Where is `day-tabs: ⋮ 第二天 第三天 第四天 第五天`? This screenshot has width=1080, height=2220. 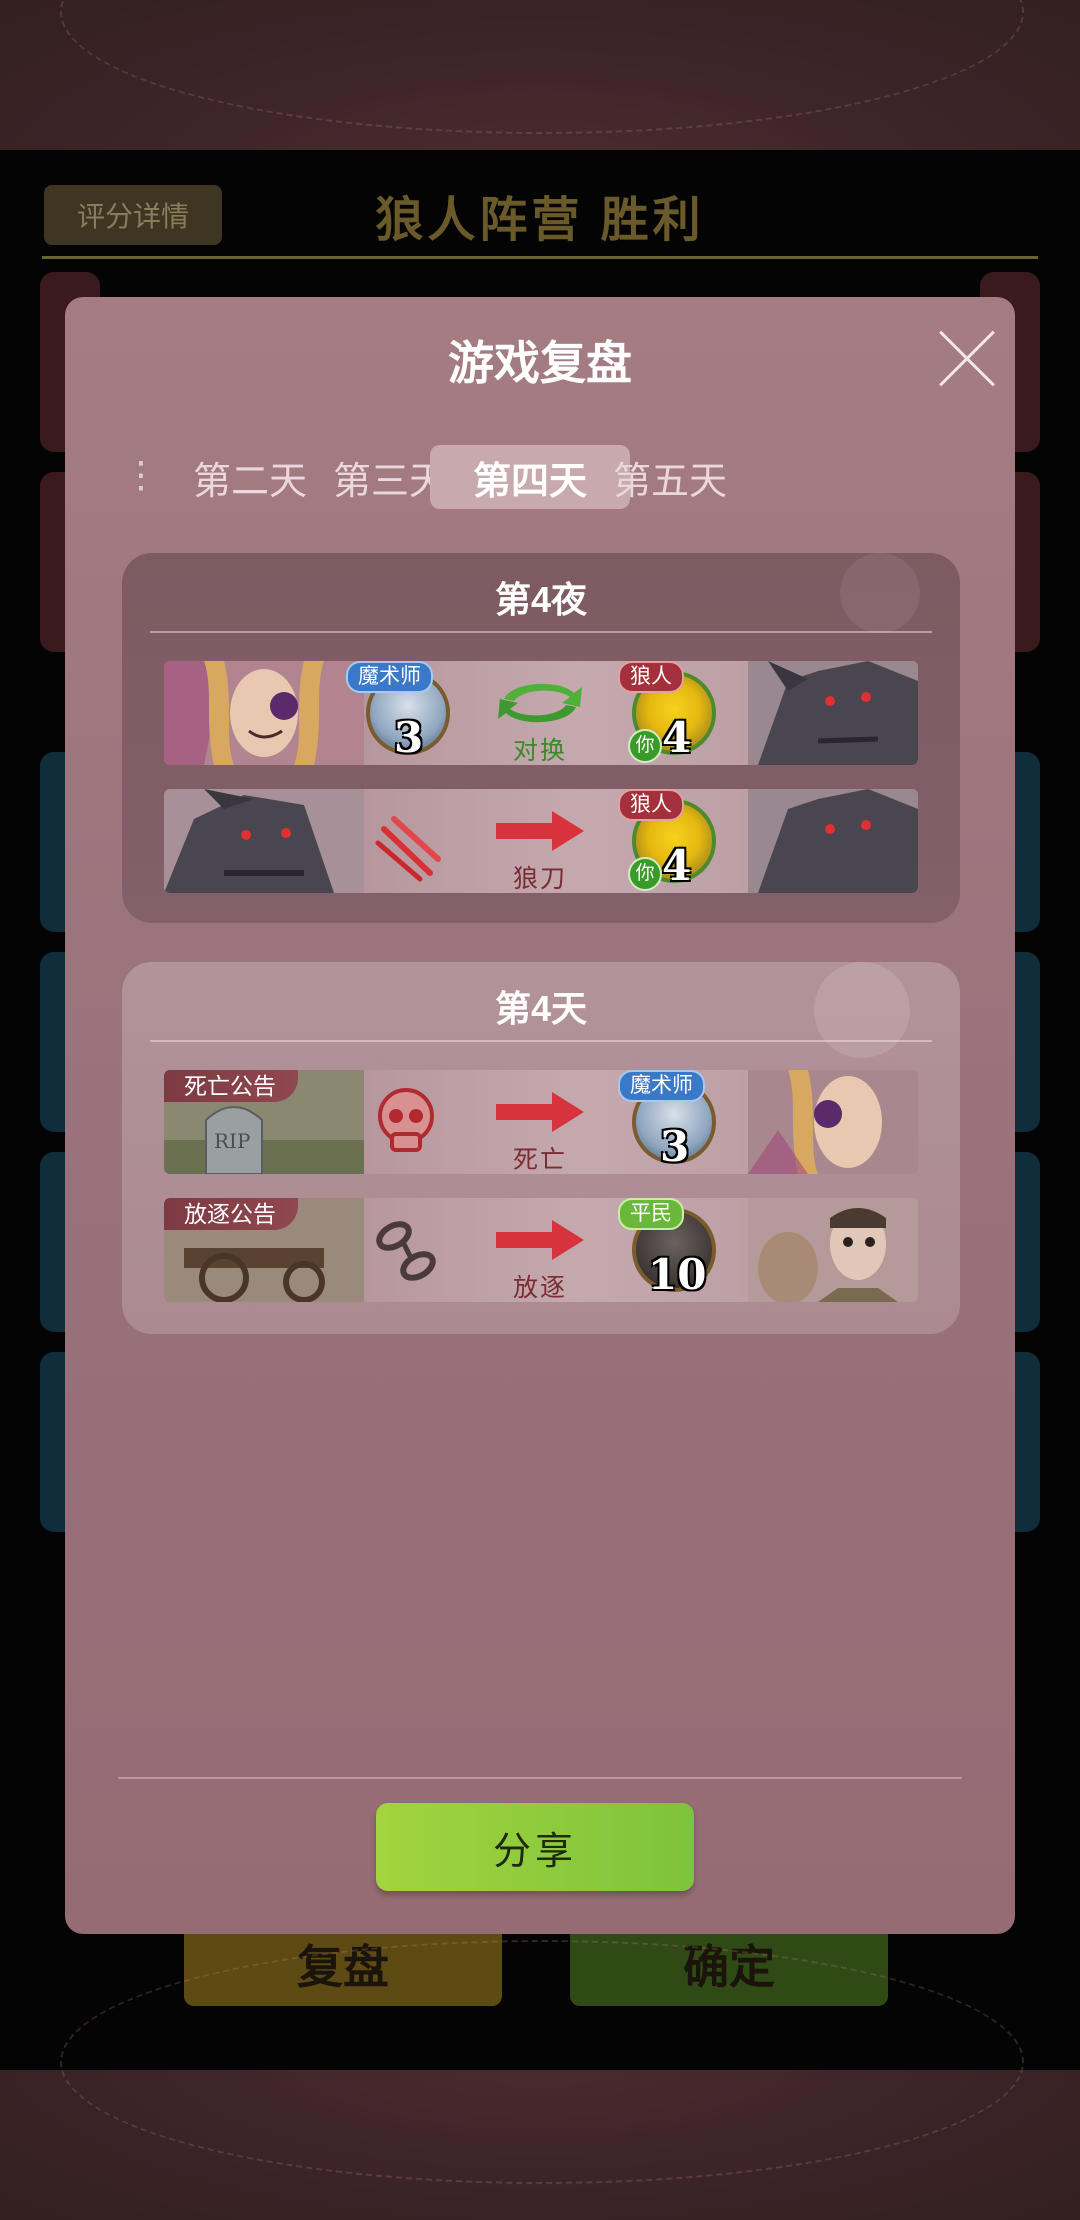 day-tabs: ⋮ 第二天 第三天 第四天 第五天 is located at coordinates (550, 477).